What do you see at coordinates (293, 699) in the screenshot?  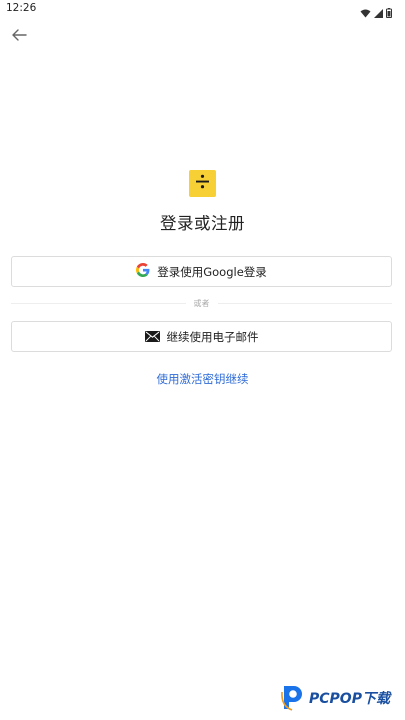 I see `pcpop-logo-icon` at bounding box center [293, 699].